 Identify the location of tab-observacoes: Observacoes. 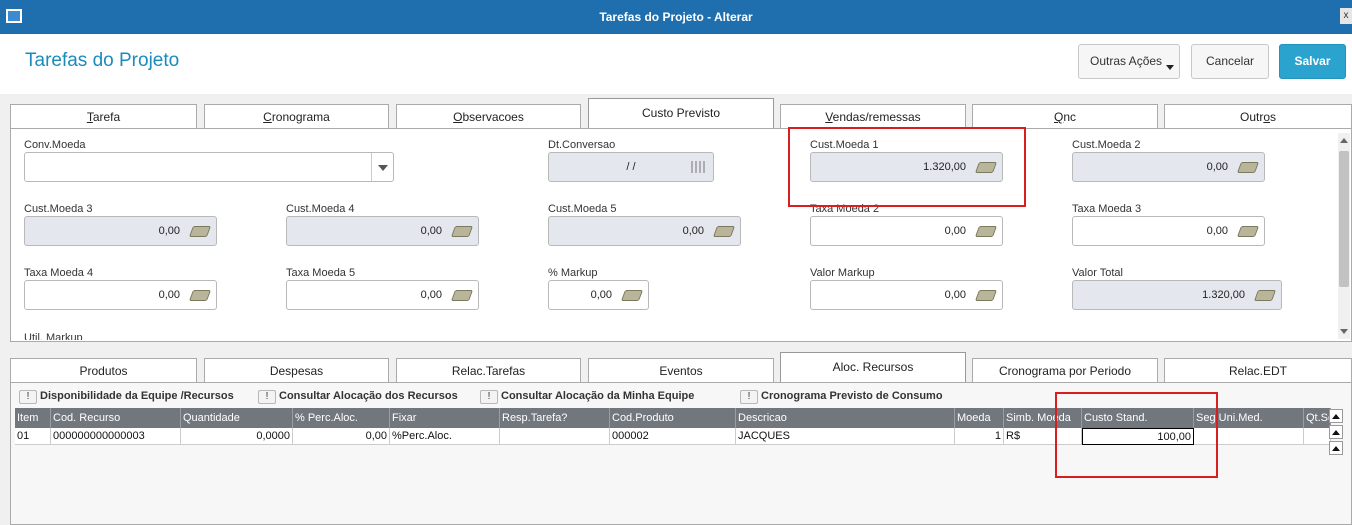
(488, 116).